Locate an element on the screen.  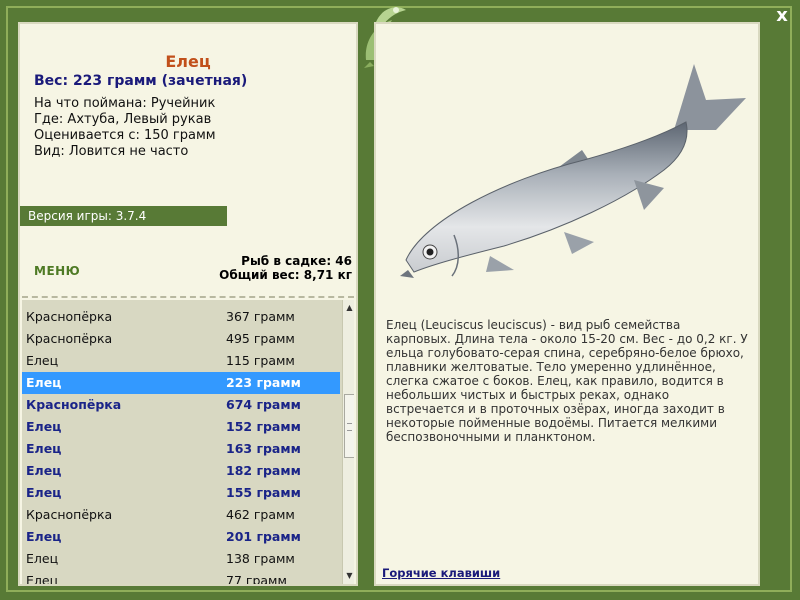
catch-fish-weight: 155 грамм is located at coordinates (263, 492).